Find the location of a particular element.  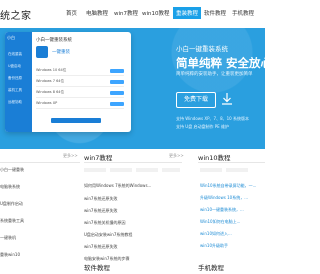

section-title-phone: 手机教程 is located at coordinates (211, 268).